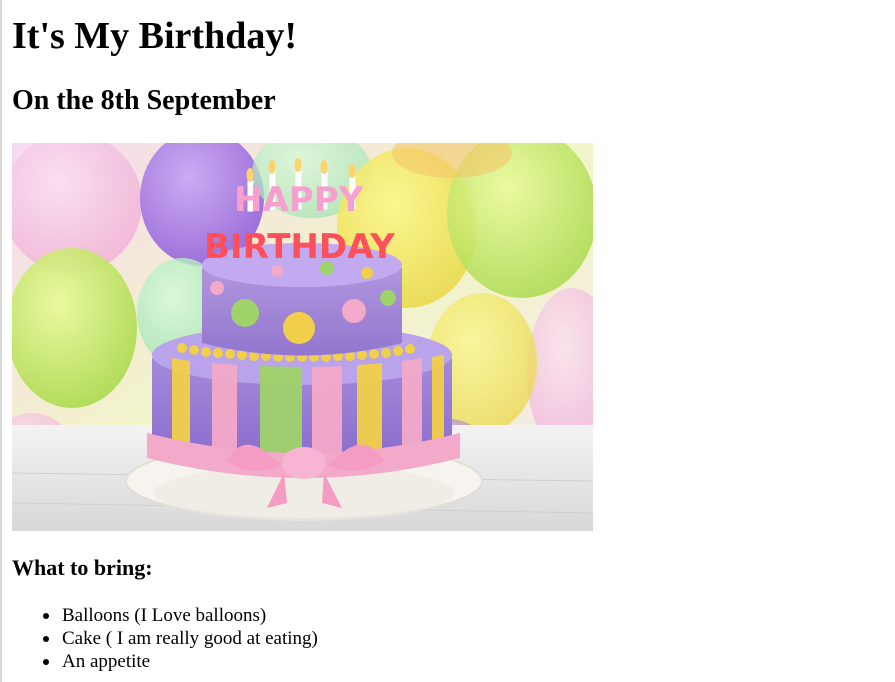  What do you see at coordinates (190, 638) in the screenshot?
I see `list-item-text: Cake ( I am really good at eating)` at bounding box center [190, 638].